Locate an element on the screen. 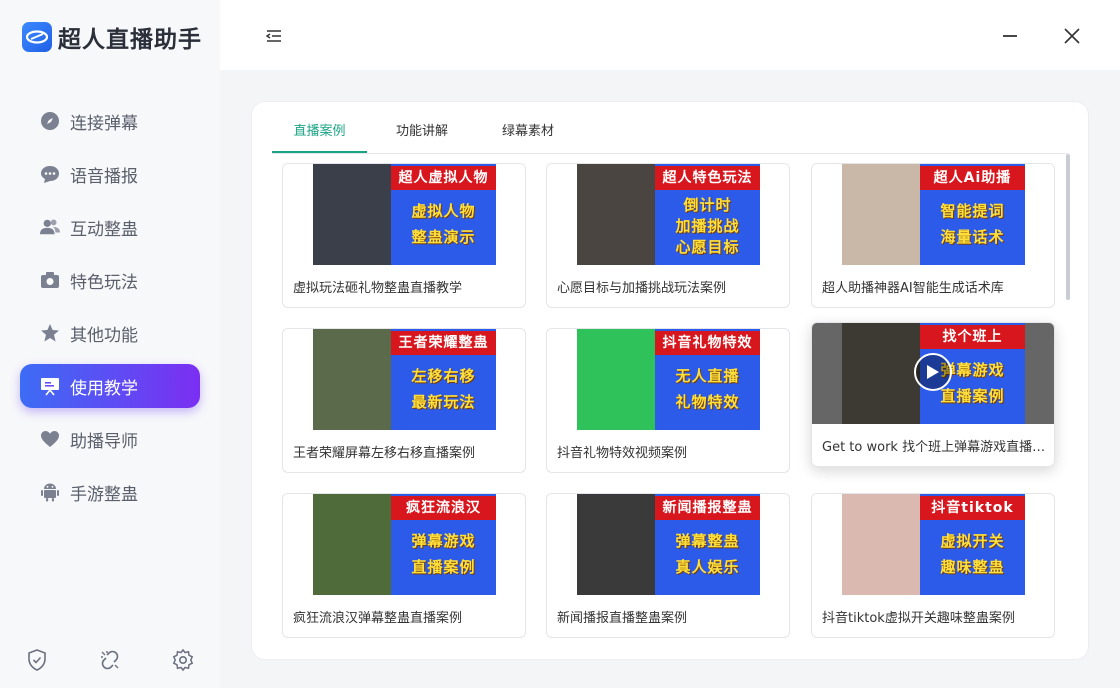 Image resolution: width=1120 pixels, height=688 pixels. promo-banner: 抖音礼物特效 无人直播 礼物特效 is located at coordinates (707, 379).